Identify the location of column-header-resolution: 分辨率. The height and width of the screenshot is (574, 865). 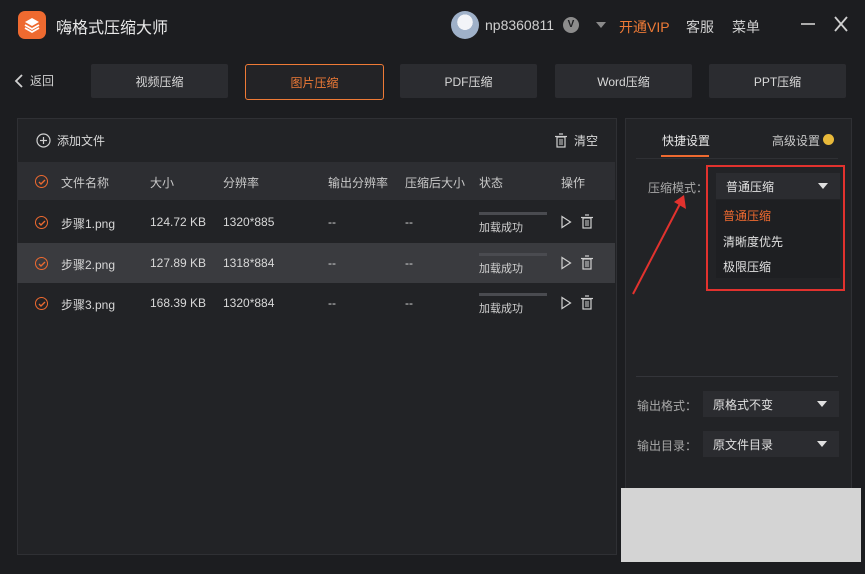
(241, 183).